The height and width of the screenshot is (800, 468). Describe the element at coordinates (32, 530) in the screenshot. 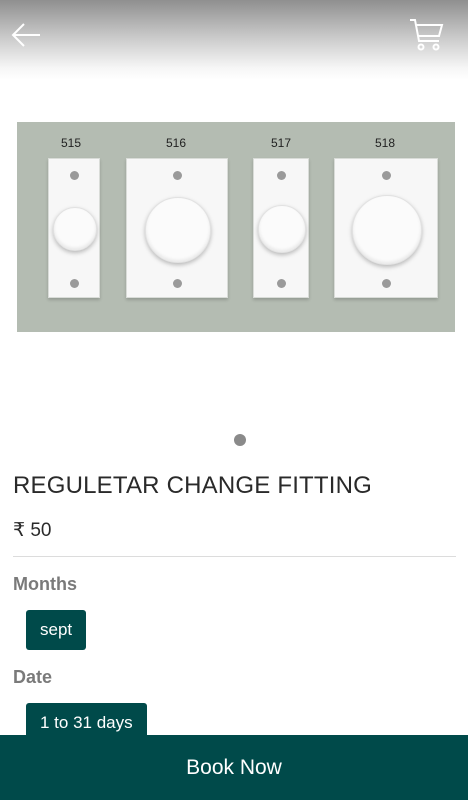

I see `product-price: ₹ 50` at that location.